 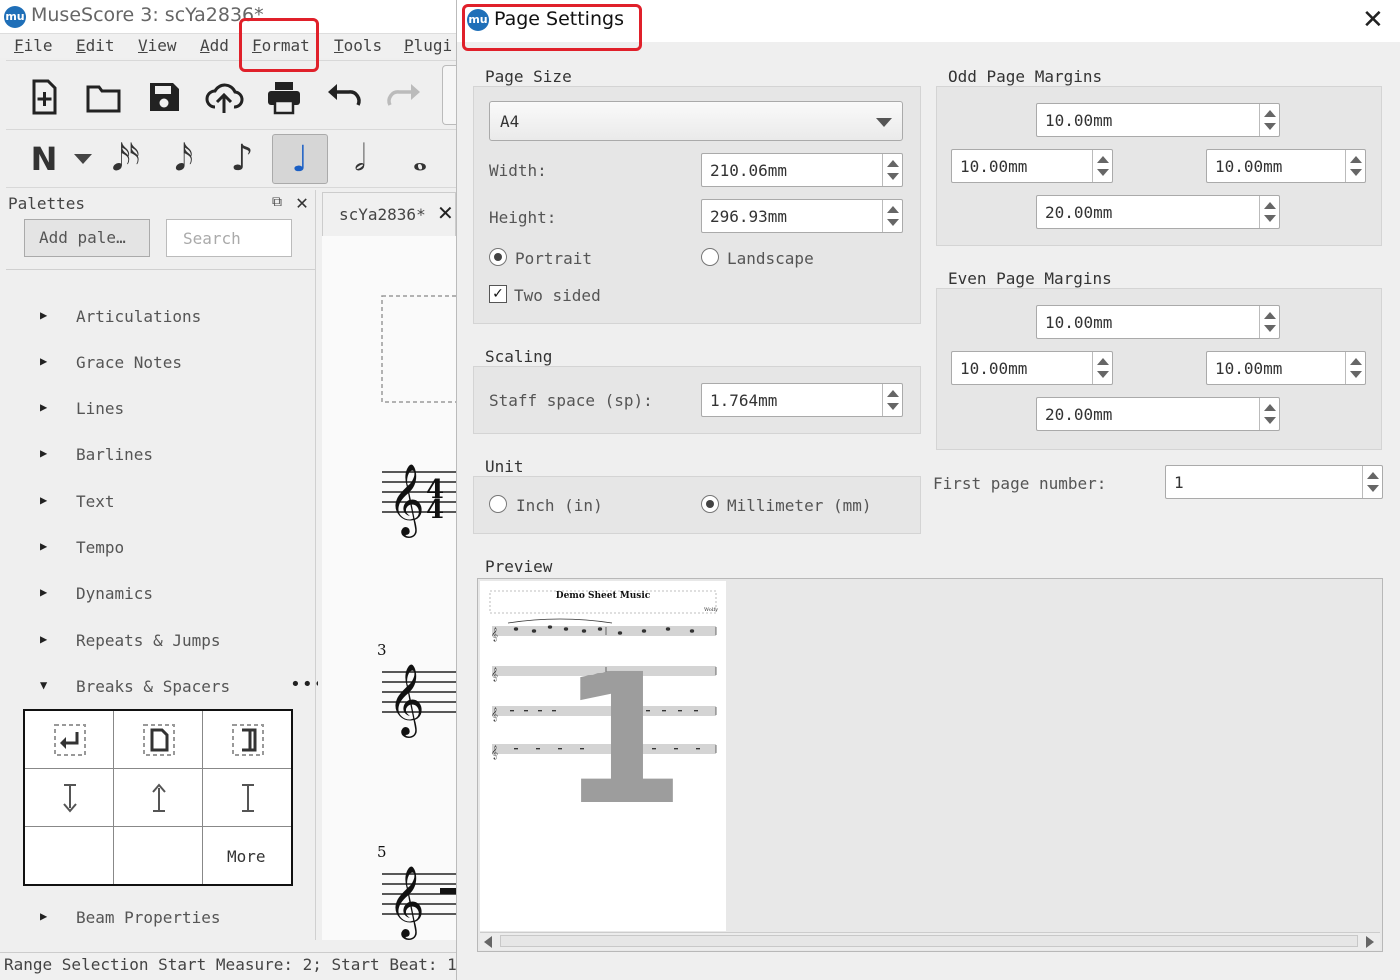 I want to click on inch-radio, so click(x=498, y=504).